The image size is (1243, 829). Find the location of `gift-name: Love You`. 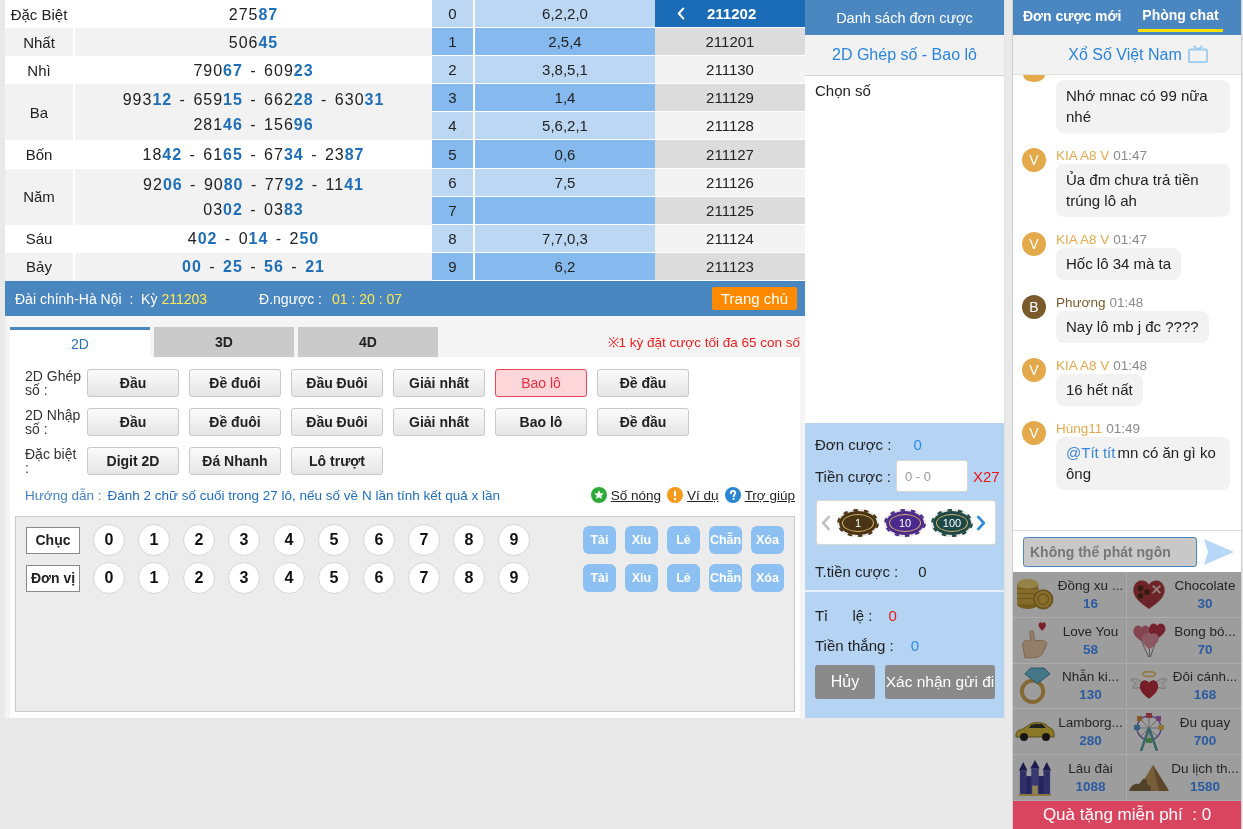

gift-name: Love You is located at coordinates (1090, 631).